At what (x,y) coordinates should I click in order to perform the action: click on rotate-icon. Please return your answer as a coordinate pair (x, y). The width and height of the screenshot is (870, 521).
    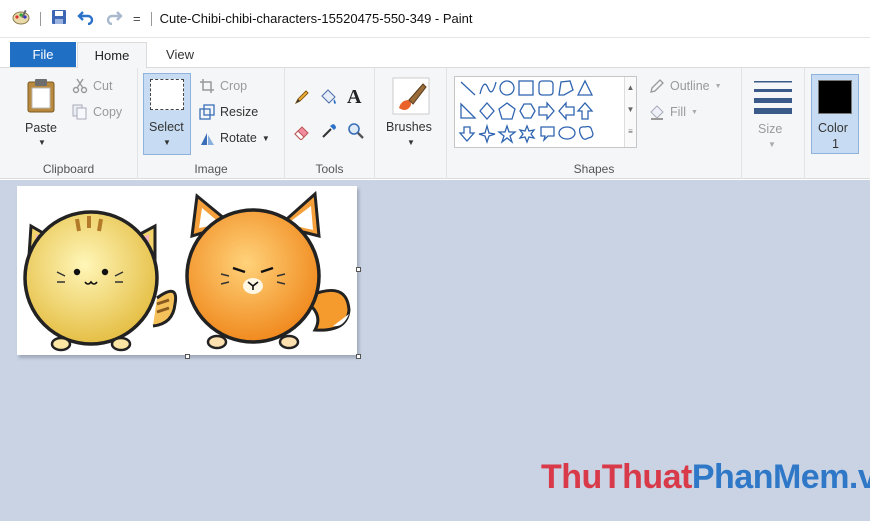
    Looking at the image, I should click on (207, 139).